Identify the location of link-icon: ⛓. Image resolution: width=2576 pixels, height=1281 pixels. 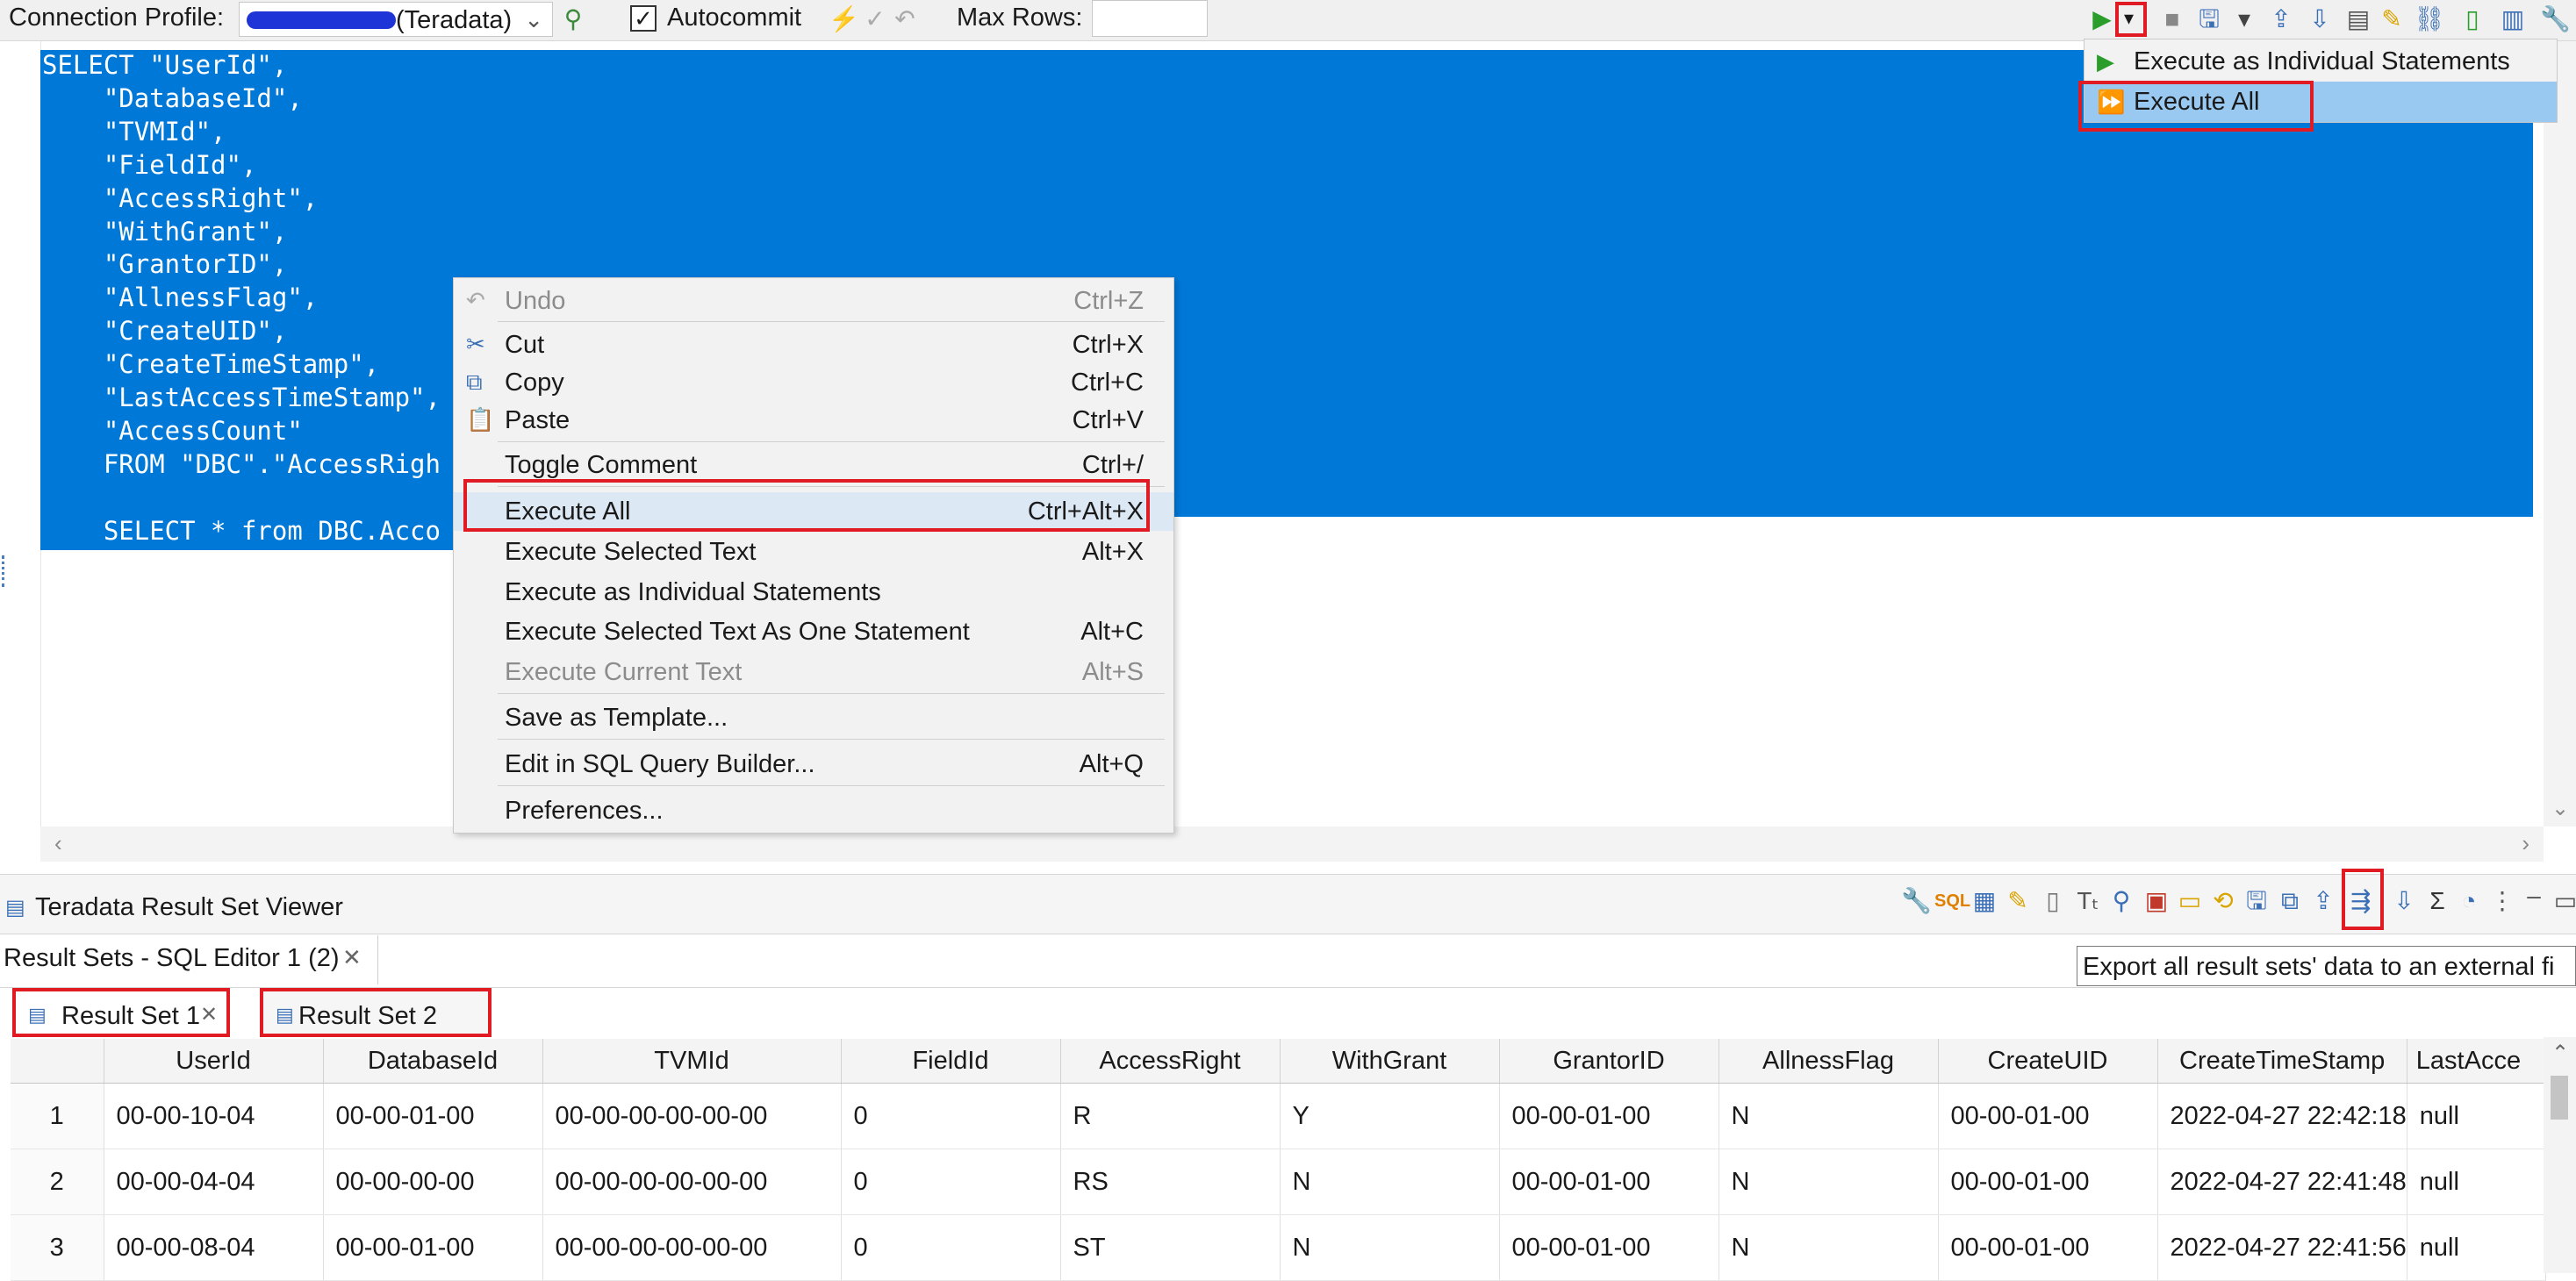
(2429, 19).